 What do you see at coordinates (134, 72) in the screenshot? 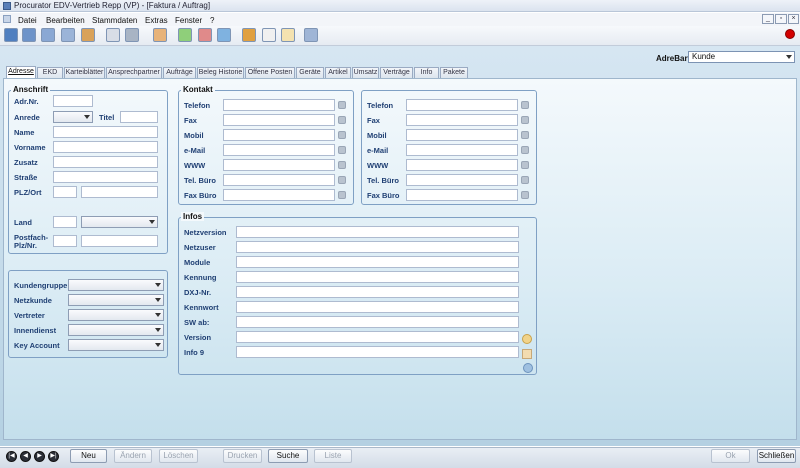
I see `tab-ansprechpartner: Ansprechpartner` at bounding box center [134, 72].